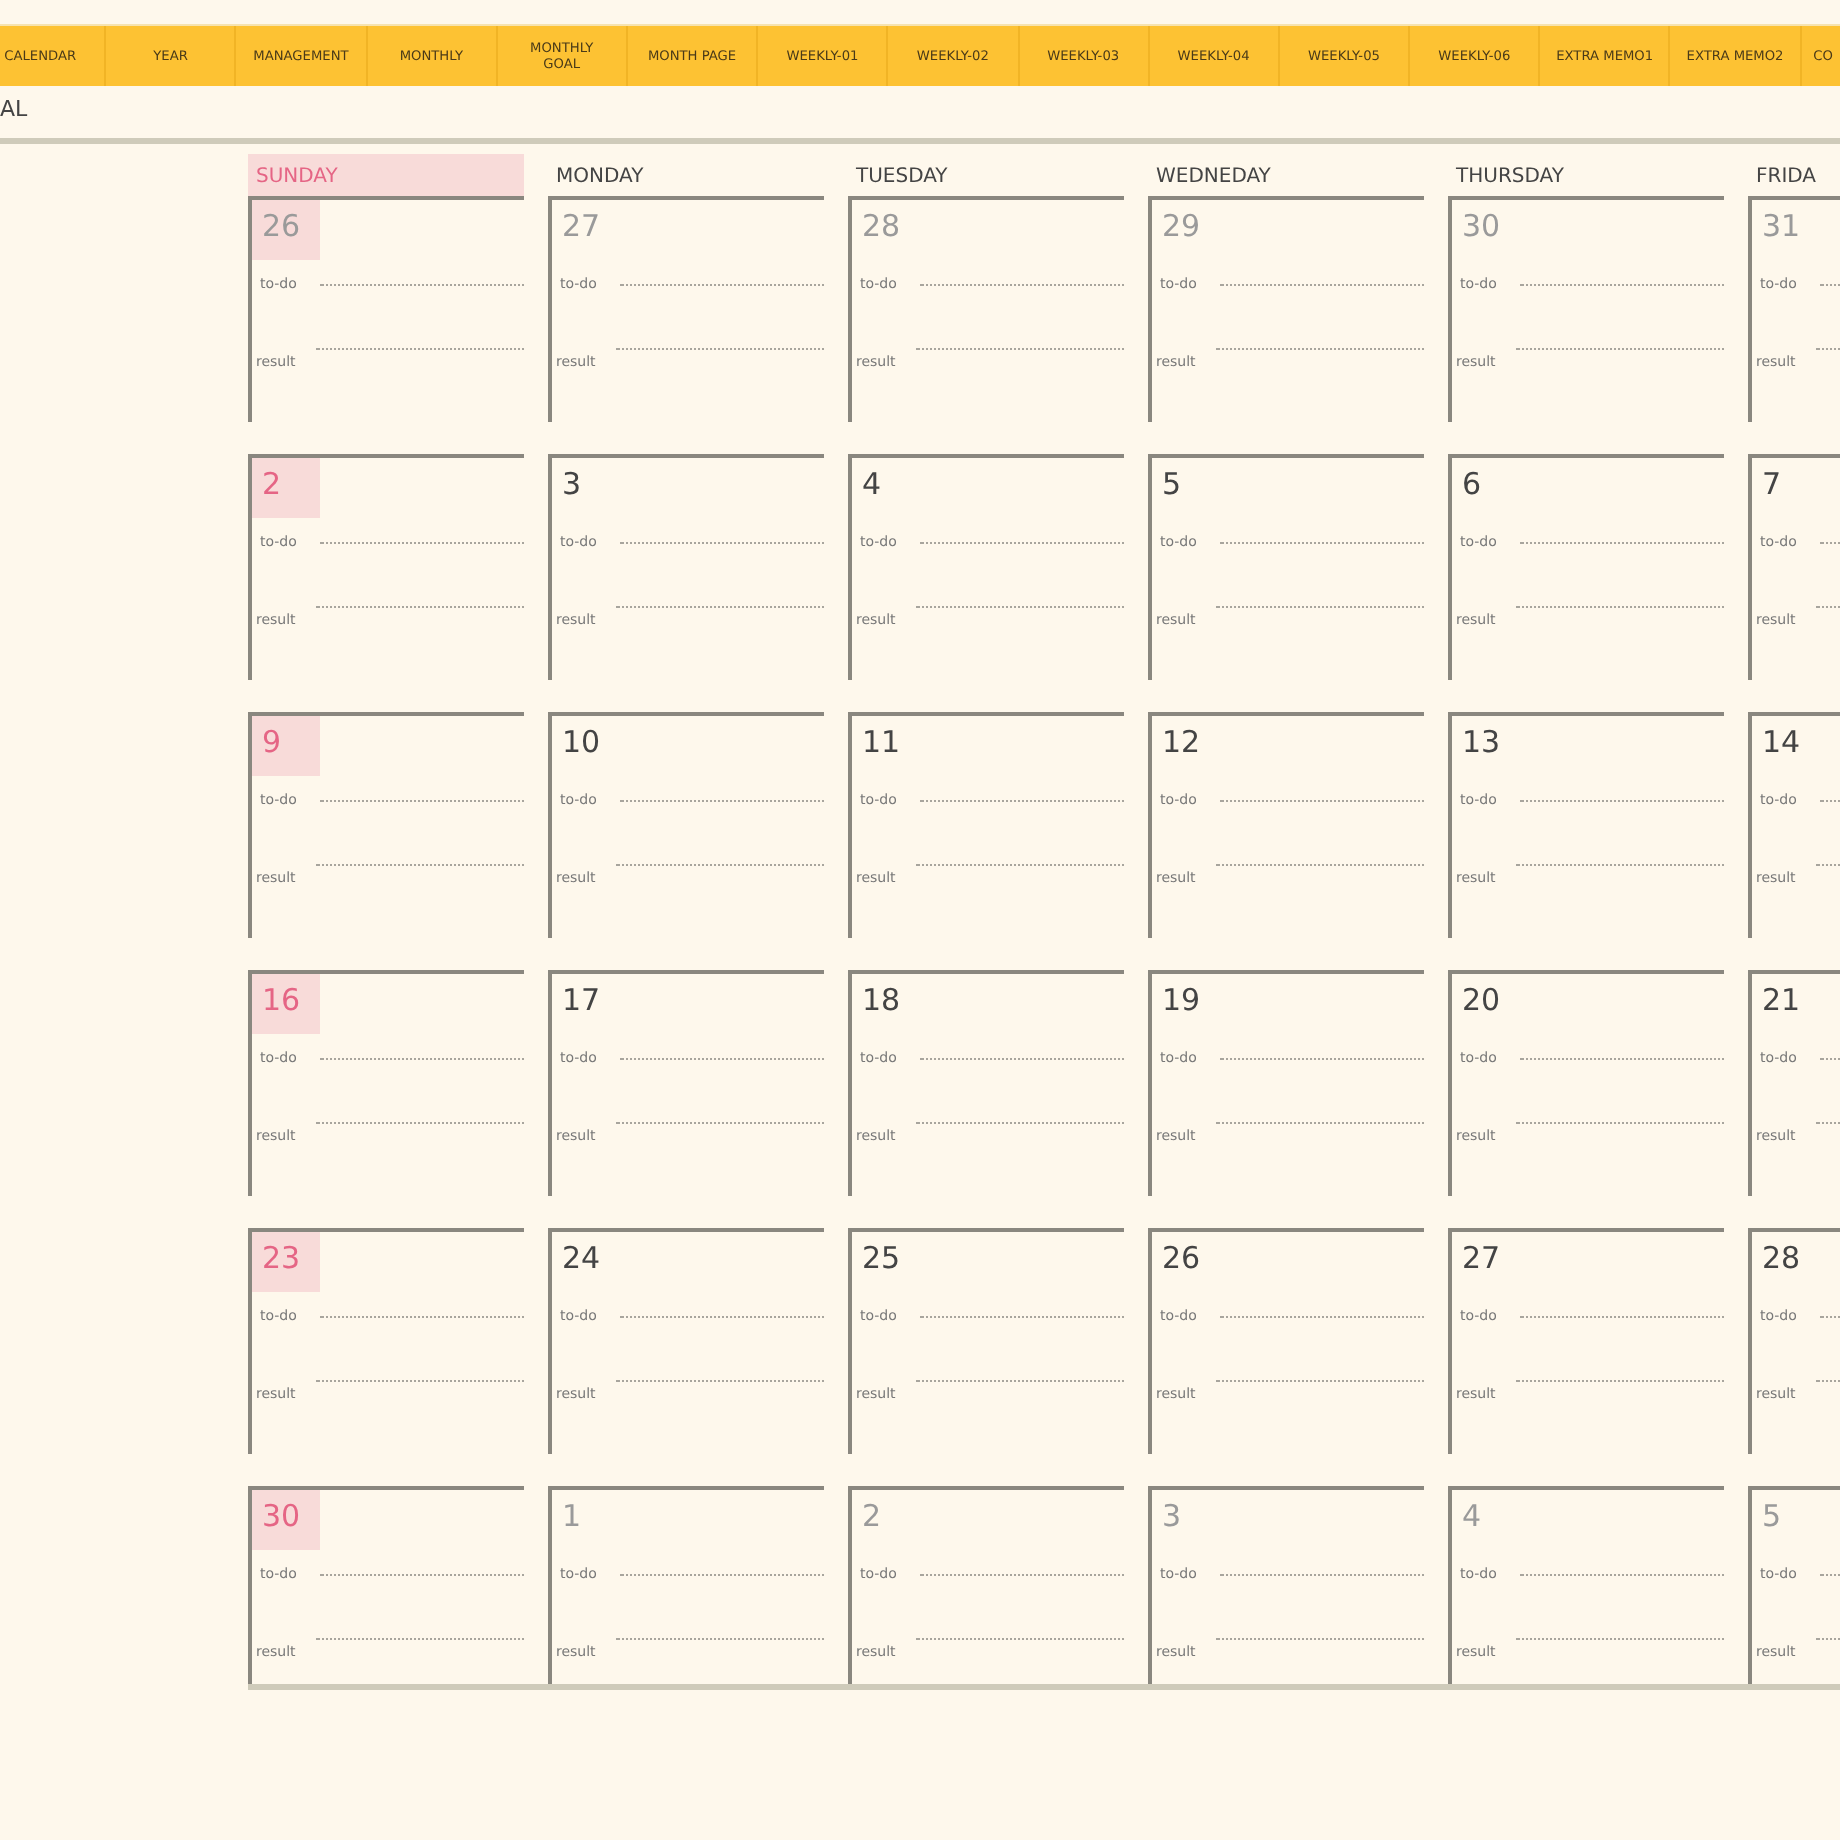 The width and height of the screenshot is (1840, 1840). I want to click on date-number: 14, so click(1781, 743).